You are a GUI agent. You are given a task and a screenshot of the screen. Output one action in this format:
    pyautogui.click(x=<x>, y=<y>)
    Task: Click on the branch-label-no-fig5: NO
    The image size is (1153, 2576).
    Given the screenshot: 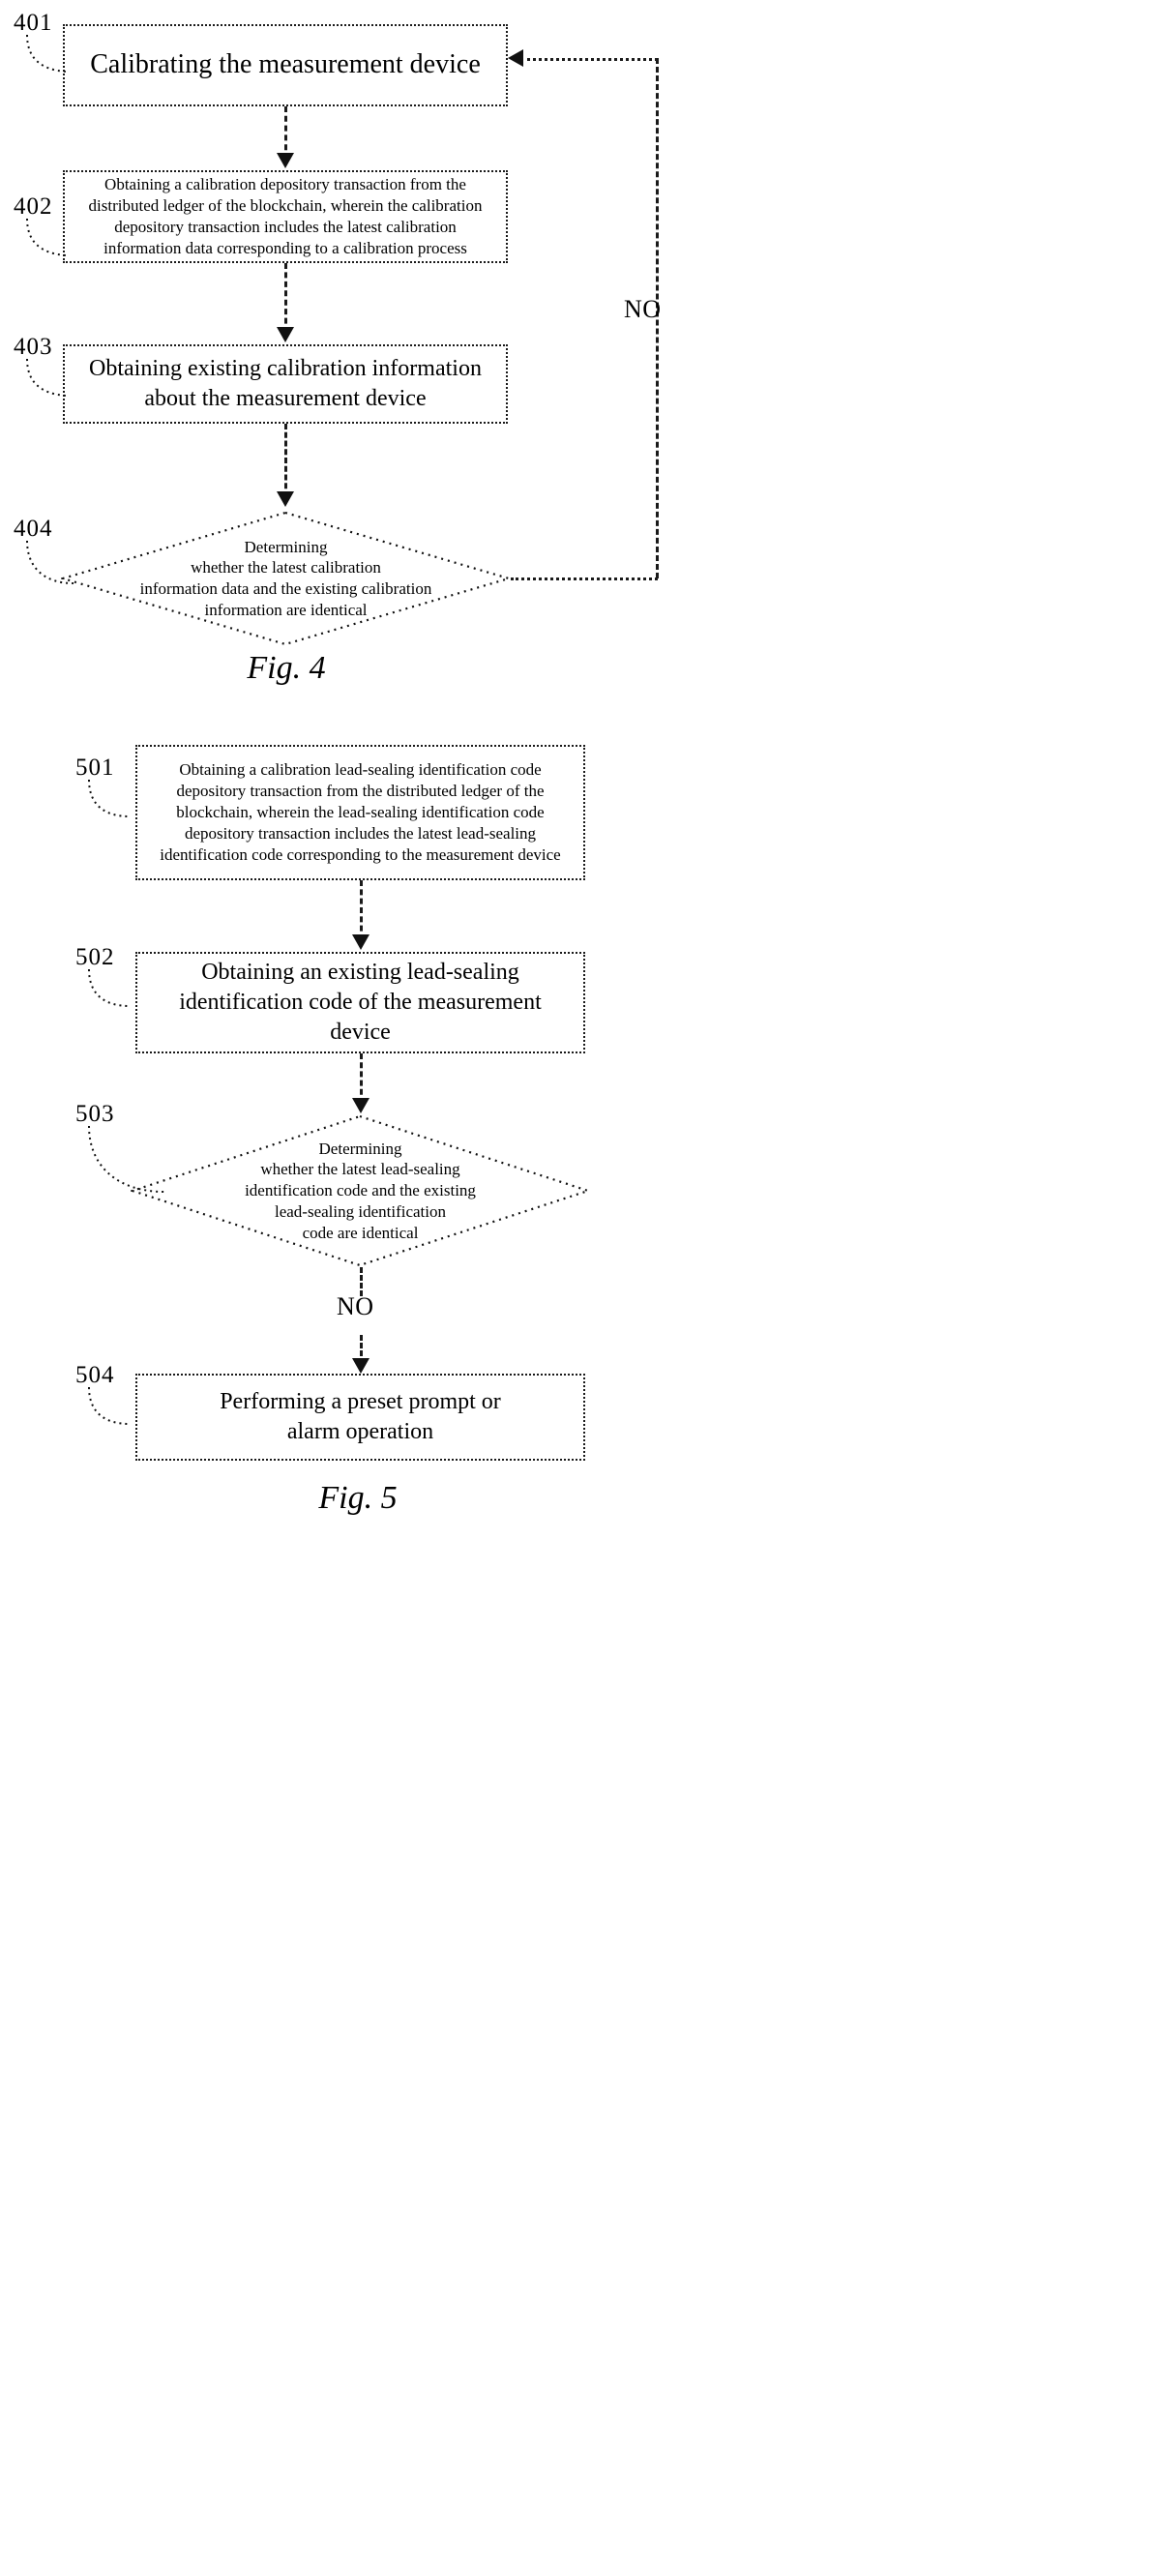 What is the action you would take?
    pyautogui.click(x=355, y=1306)
    